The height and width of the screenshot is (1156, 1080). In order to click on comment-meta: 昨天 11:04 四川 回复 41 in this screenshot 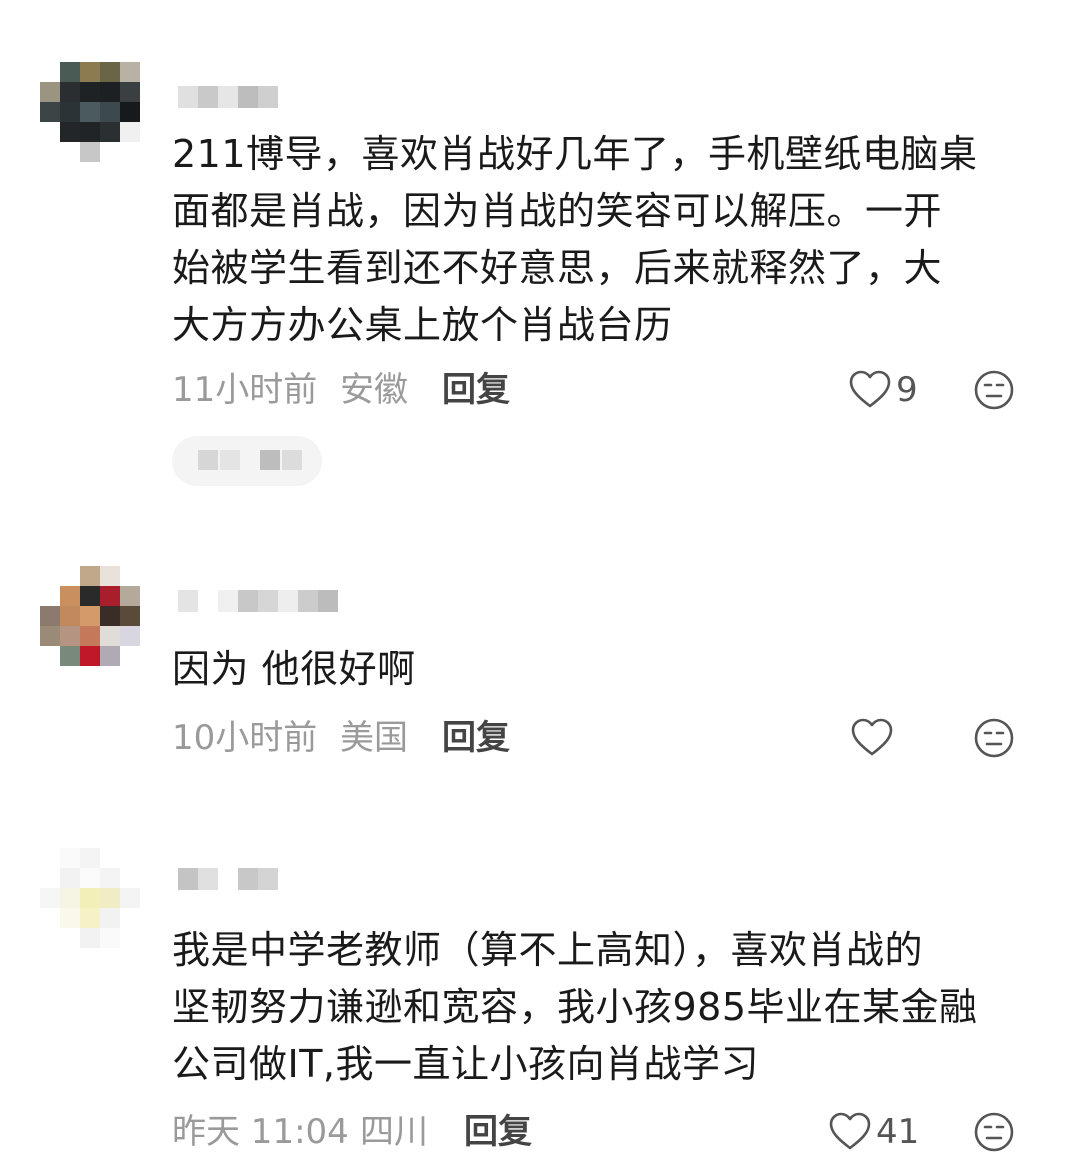, I will do `click(612, 1132)`.